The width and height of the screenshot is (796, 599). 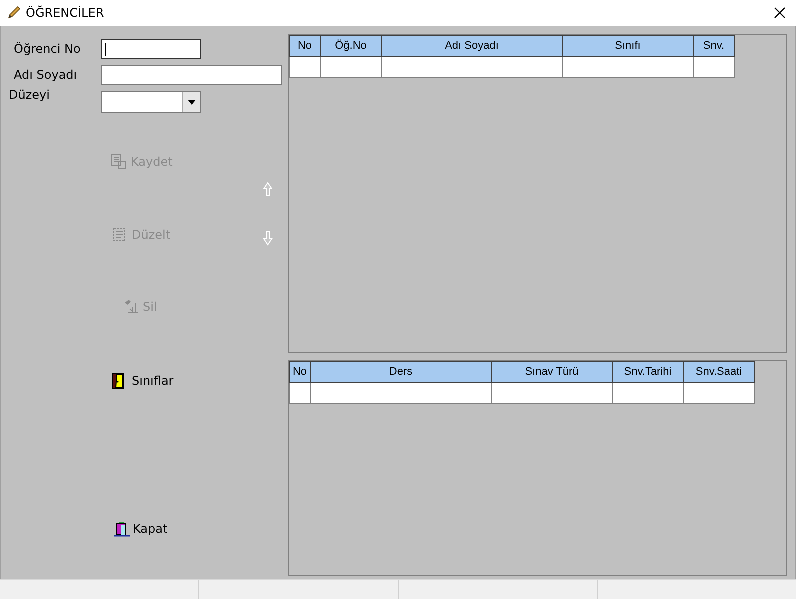 What do you see at coordinates (66, 13) in the screenshot?
I see `window-title: ÖĞRENCİLER` at bounding box center [66, 13].